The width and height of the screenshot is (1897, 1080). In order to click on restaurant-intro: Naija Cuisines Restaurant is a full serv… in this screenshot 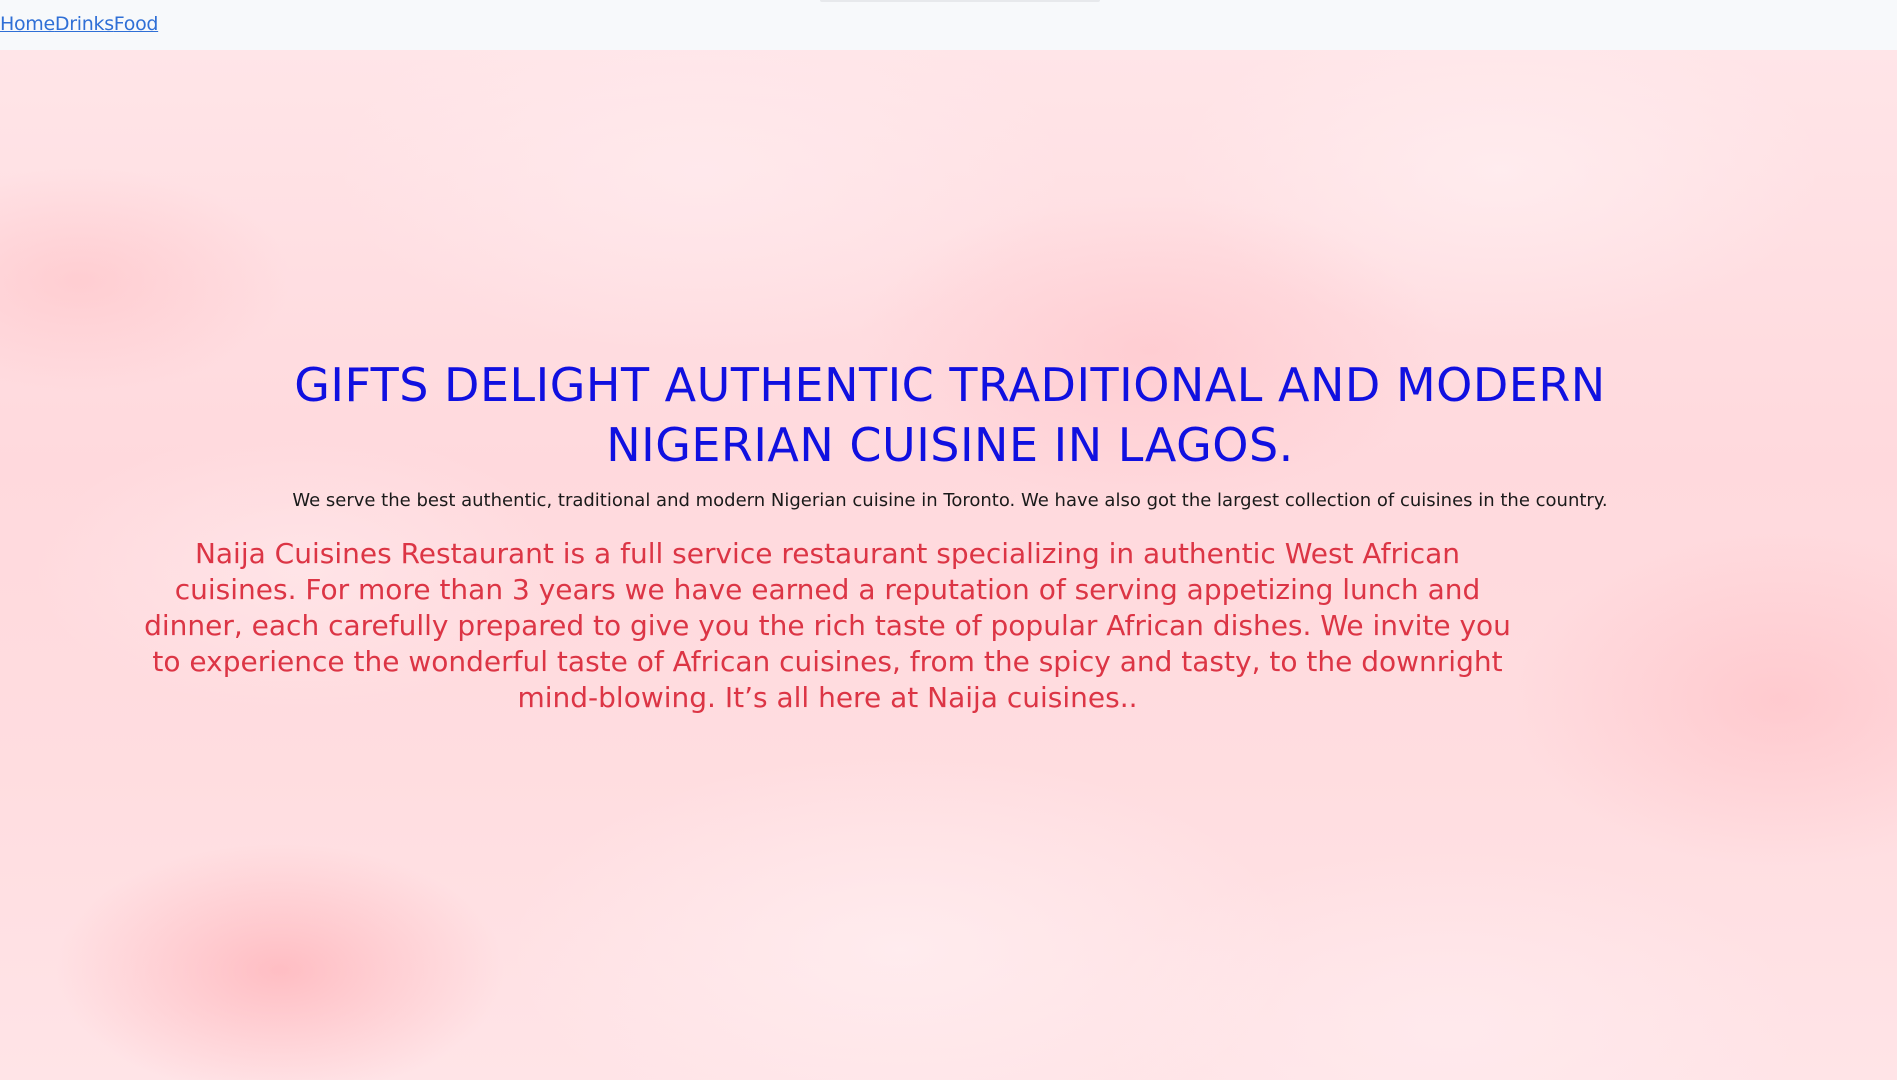, I will do `click(827, 625)`.